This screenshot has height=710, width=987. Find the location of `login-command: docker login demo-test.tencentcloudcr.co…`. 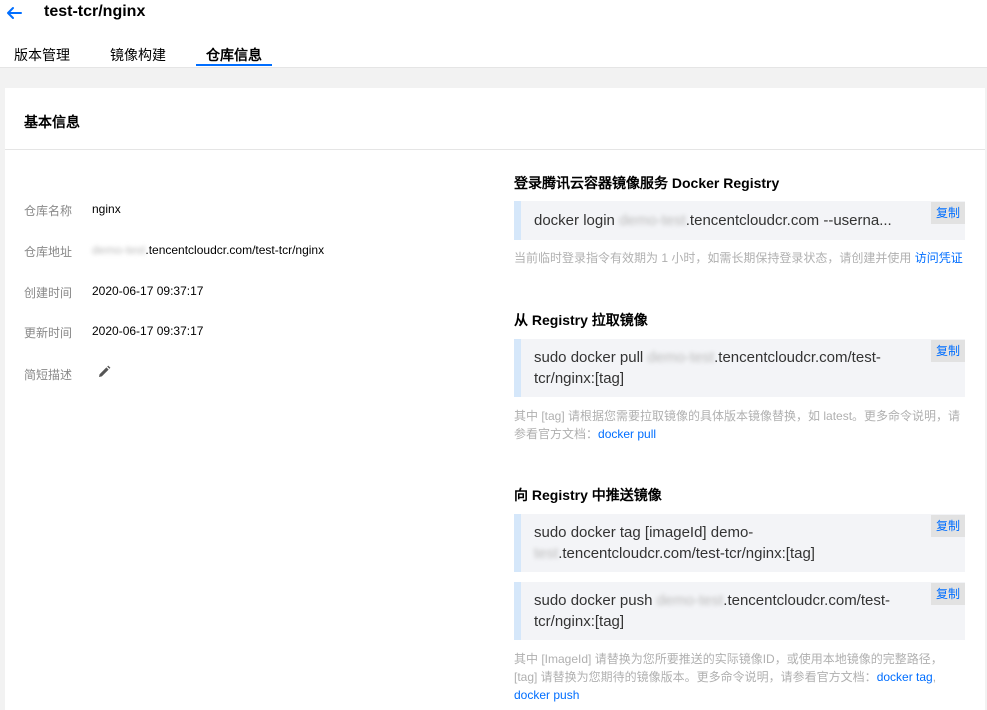

login-command: docker login demo-test.tencentcloudcr.co… is located at coordinates (713, 220).